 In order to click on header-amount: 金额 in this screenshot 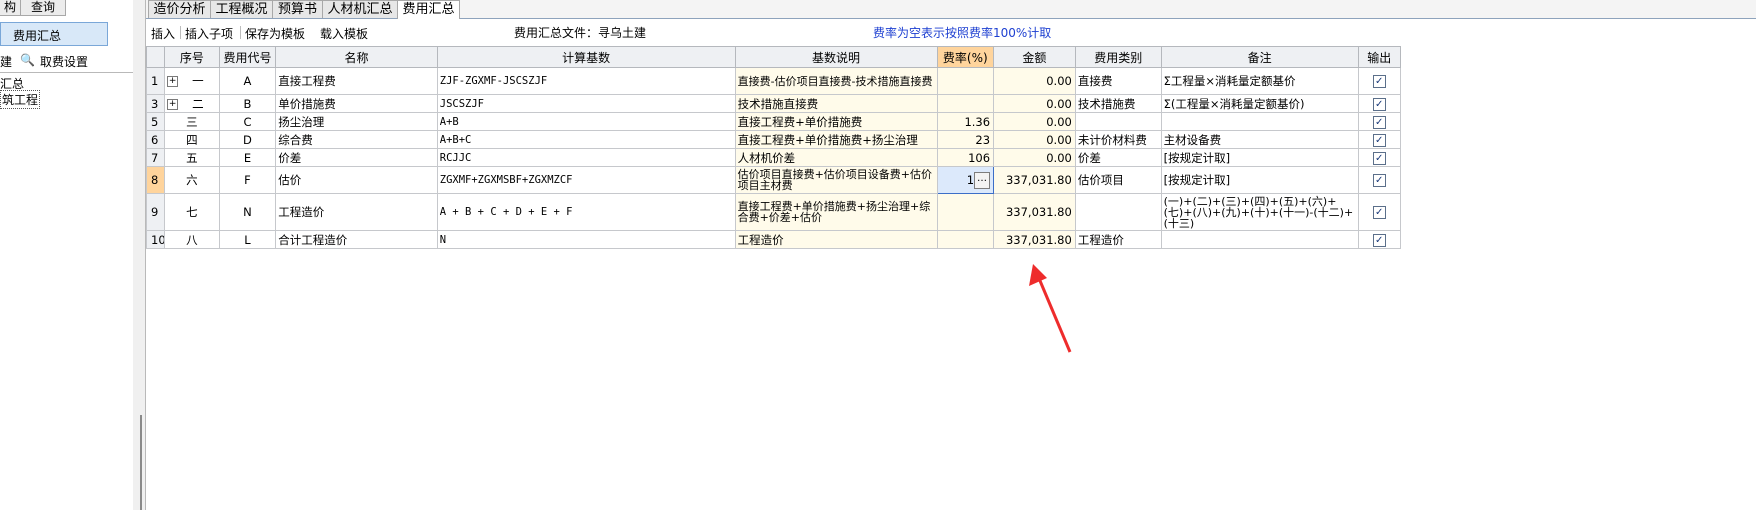, I will do `click(1034, 57)`.